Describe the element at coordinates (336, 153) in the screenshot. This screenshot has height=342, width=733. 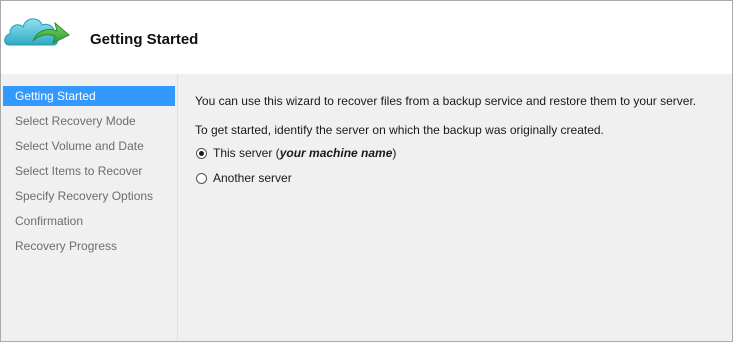
I see `machine-name: your machine name` at that location.